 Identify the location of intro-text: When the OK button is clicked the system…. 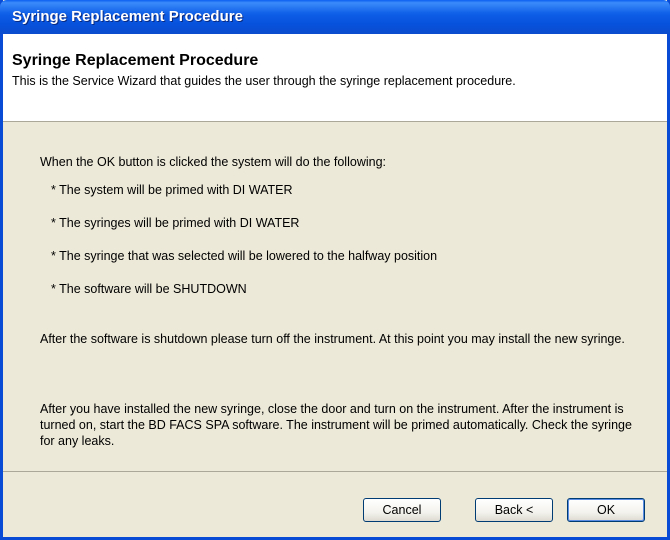
(213, 162).